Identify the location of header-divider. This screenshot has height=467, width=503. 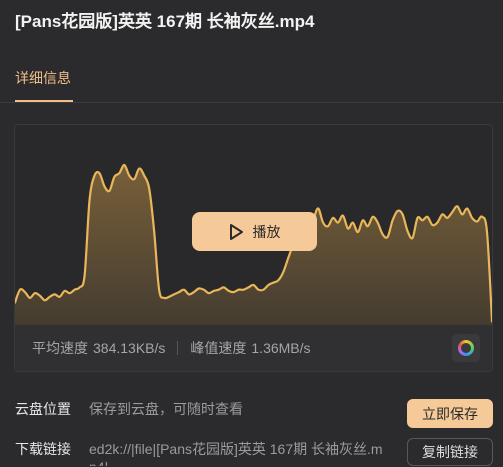
(251, 102).